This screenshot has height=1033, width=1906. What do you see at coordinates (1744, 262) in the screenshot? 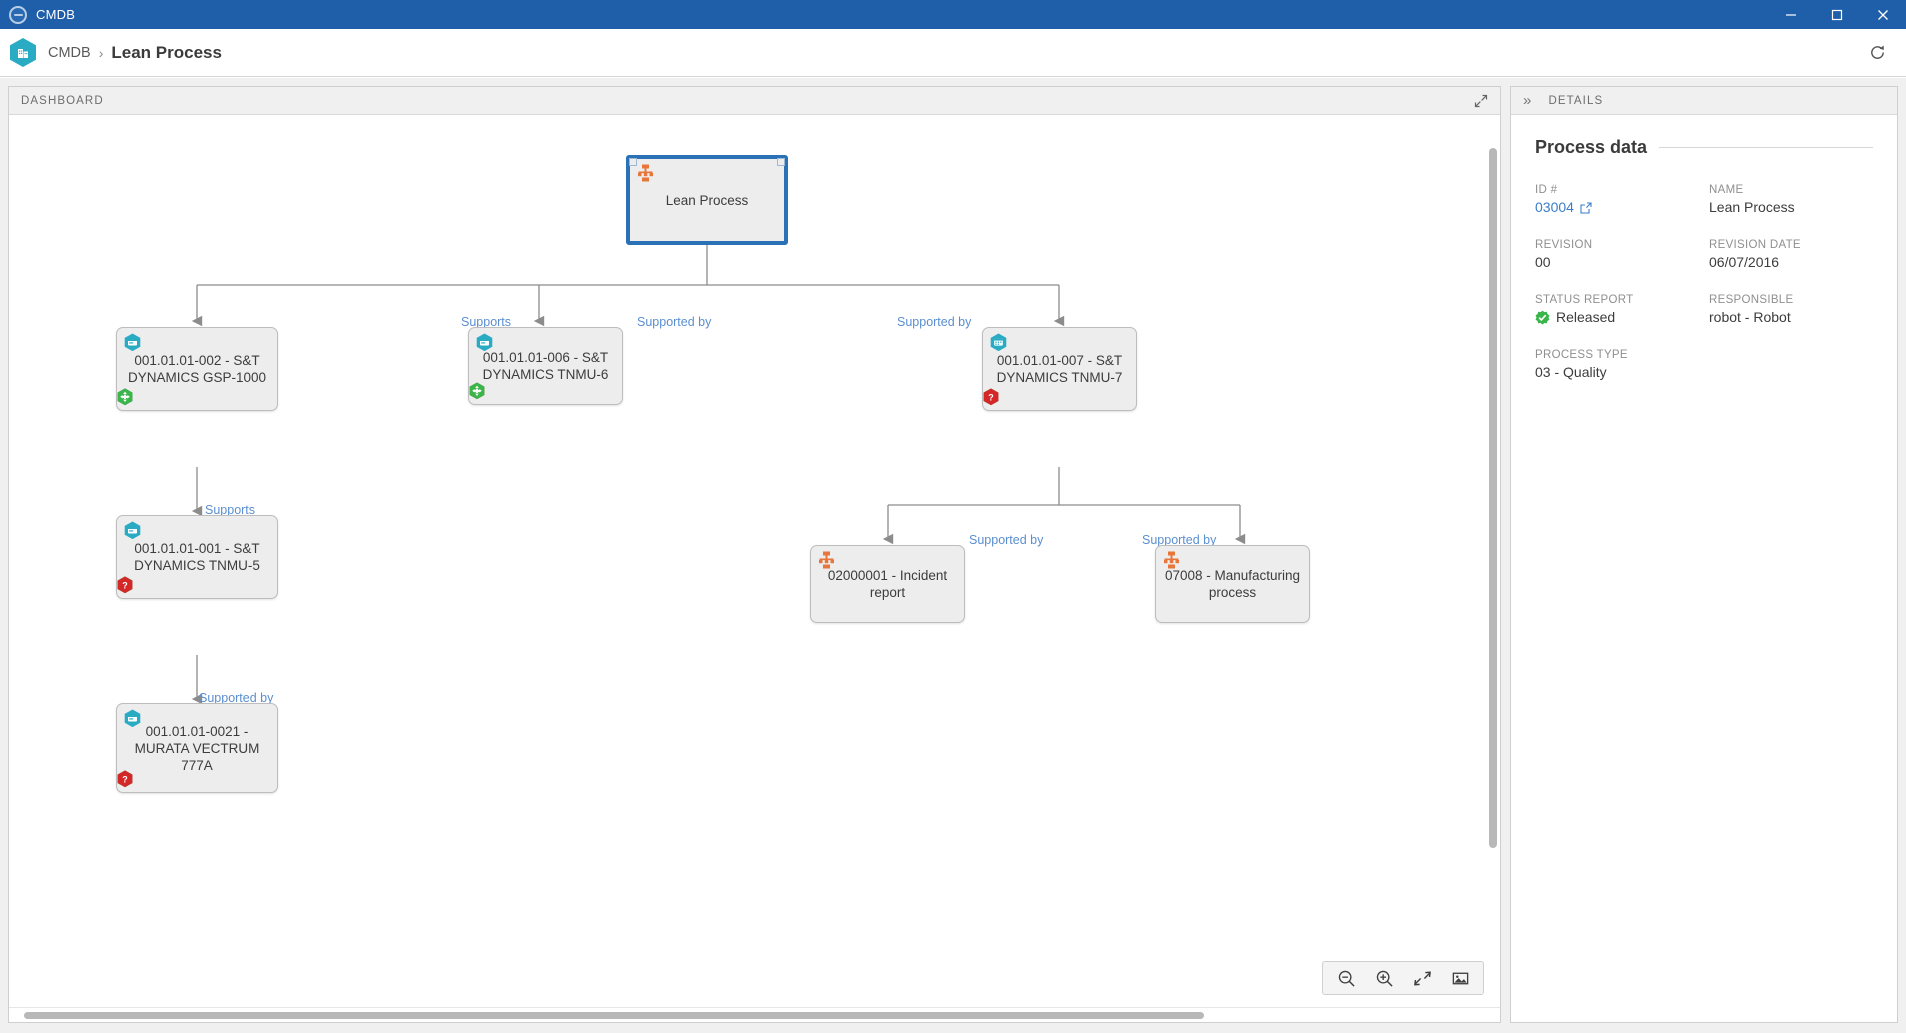
I see `field-value: 06/07/2016` at bounding box center [1744, 262].